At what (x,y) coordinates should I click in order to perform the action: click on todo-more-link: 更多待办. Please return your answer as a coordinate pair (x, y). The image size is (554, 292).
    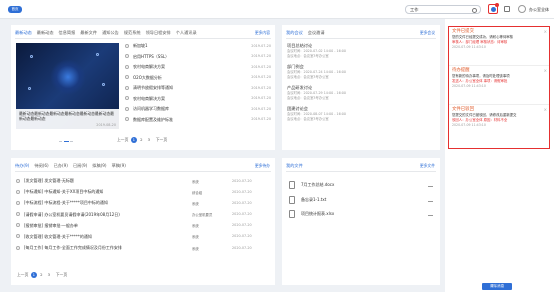
    Looking at the image, I should click on (262, 166).